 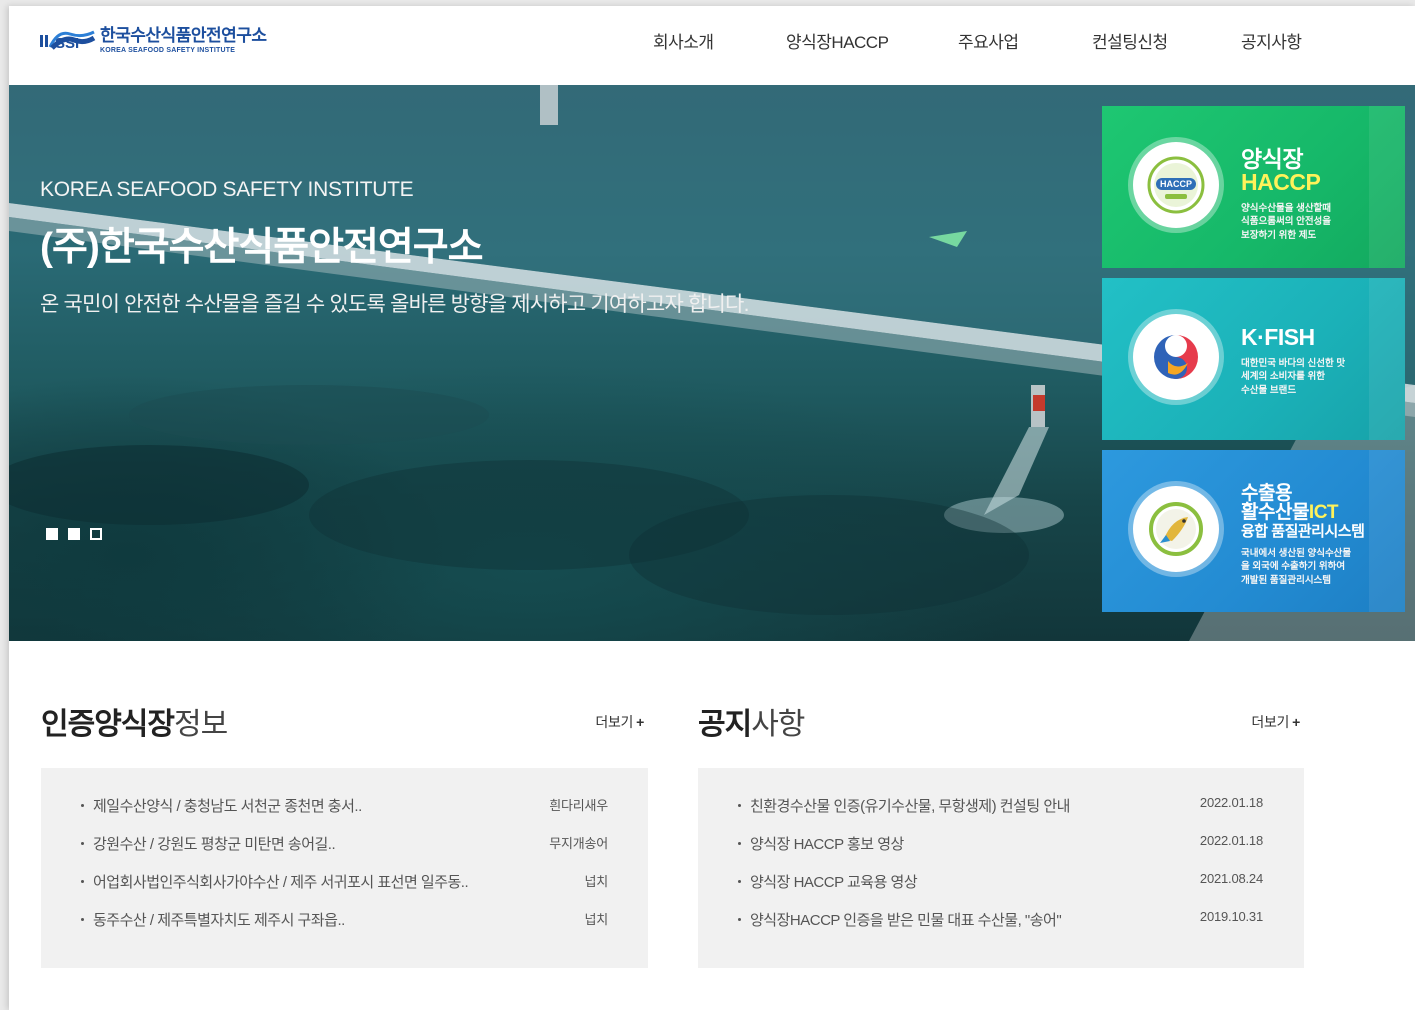 I want to click on list-item: 친환경수산물 인증(유기수산물, 무항생제) 컨설팅 안내 2022.01.18, so click(x=1001, y=814).